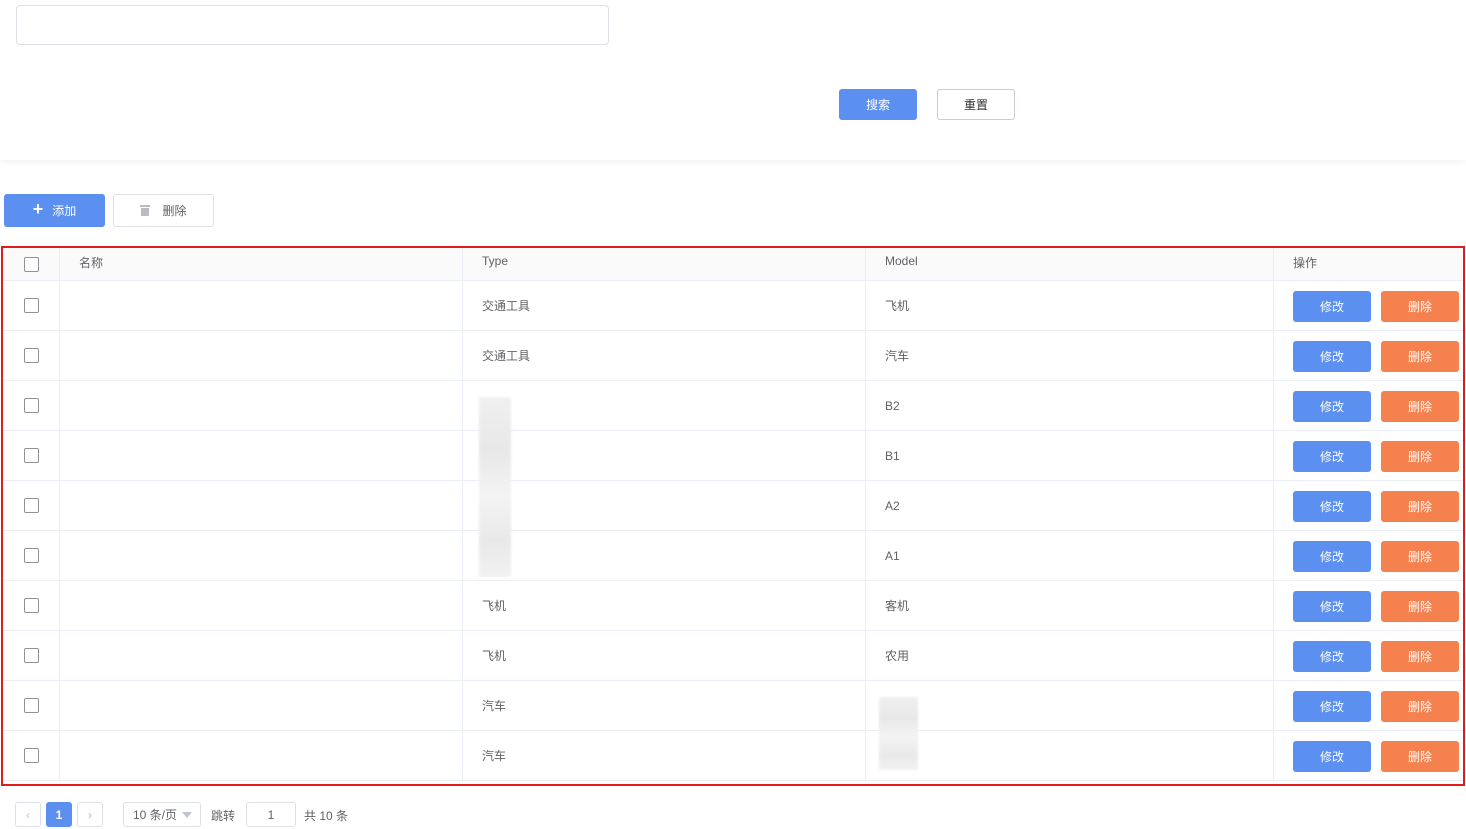  What do you see at coordinates (1070, 555) in the screenshot?
I see `cell-model: A1` at bounding box center [1070, 555].